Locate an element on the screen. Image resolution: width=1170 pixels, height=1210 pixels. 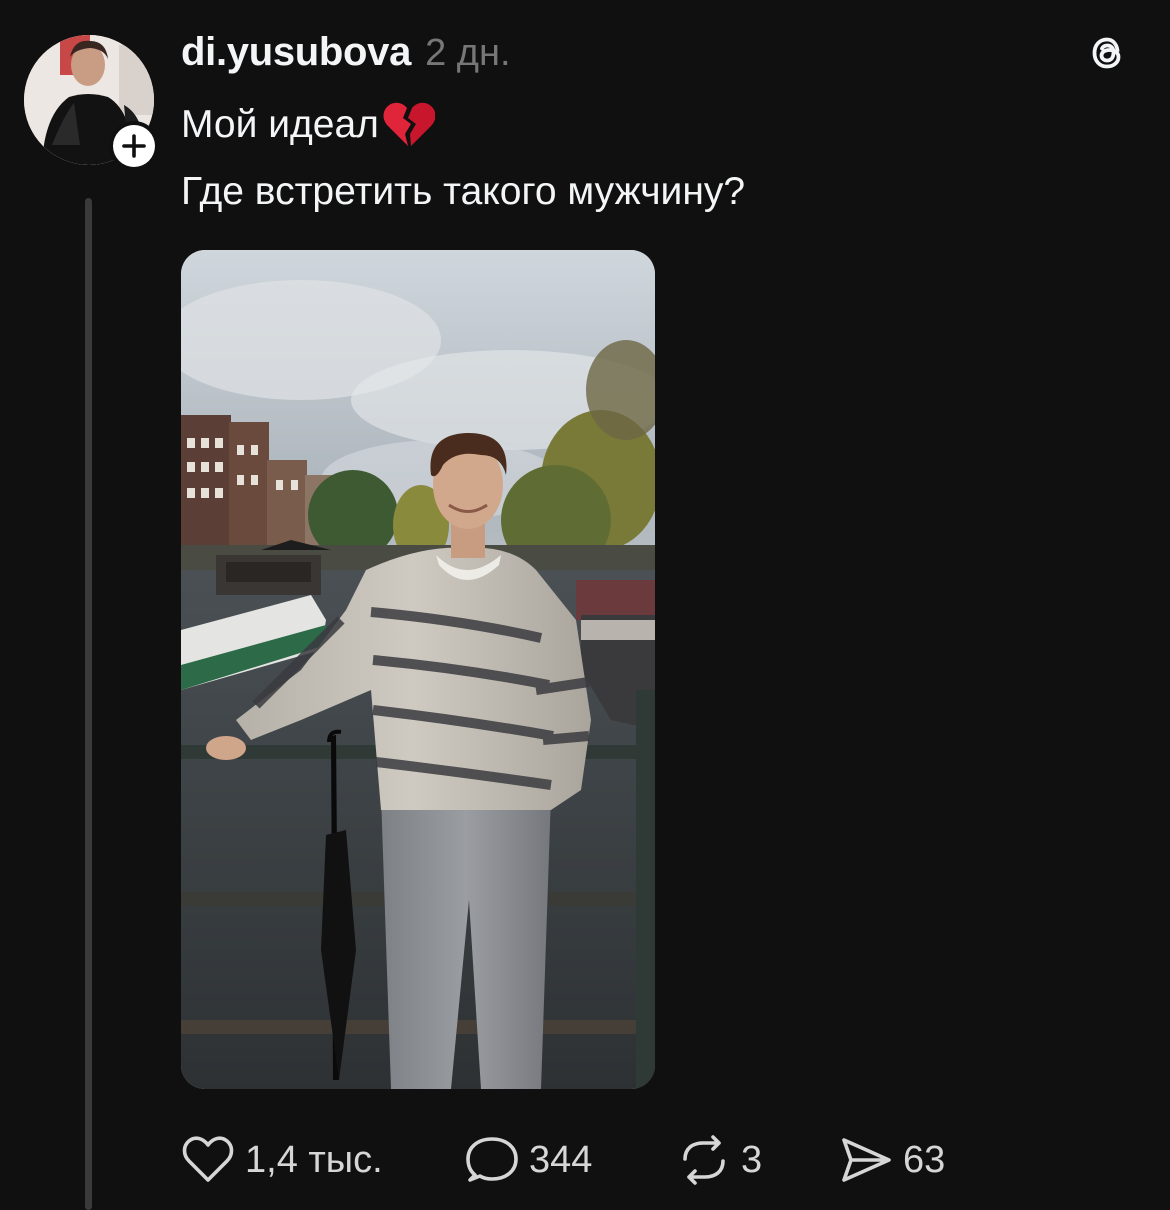
broken-heart-icon is located at coordinates (409, 124).